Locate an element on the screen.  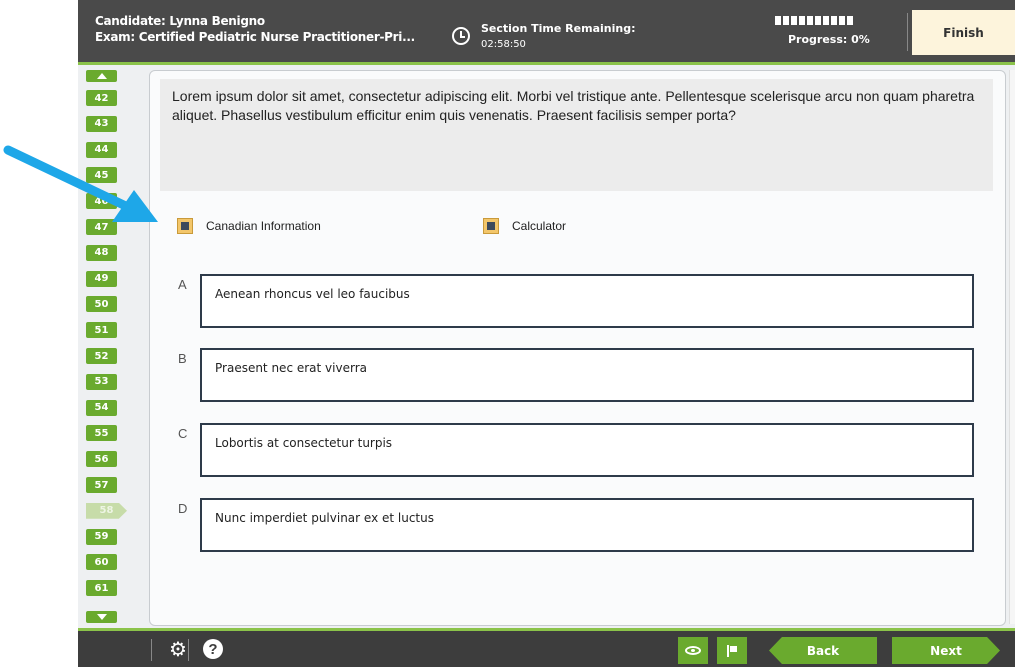
question-nav-item: 57 is located at coordinates (101, 485).